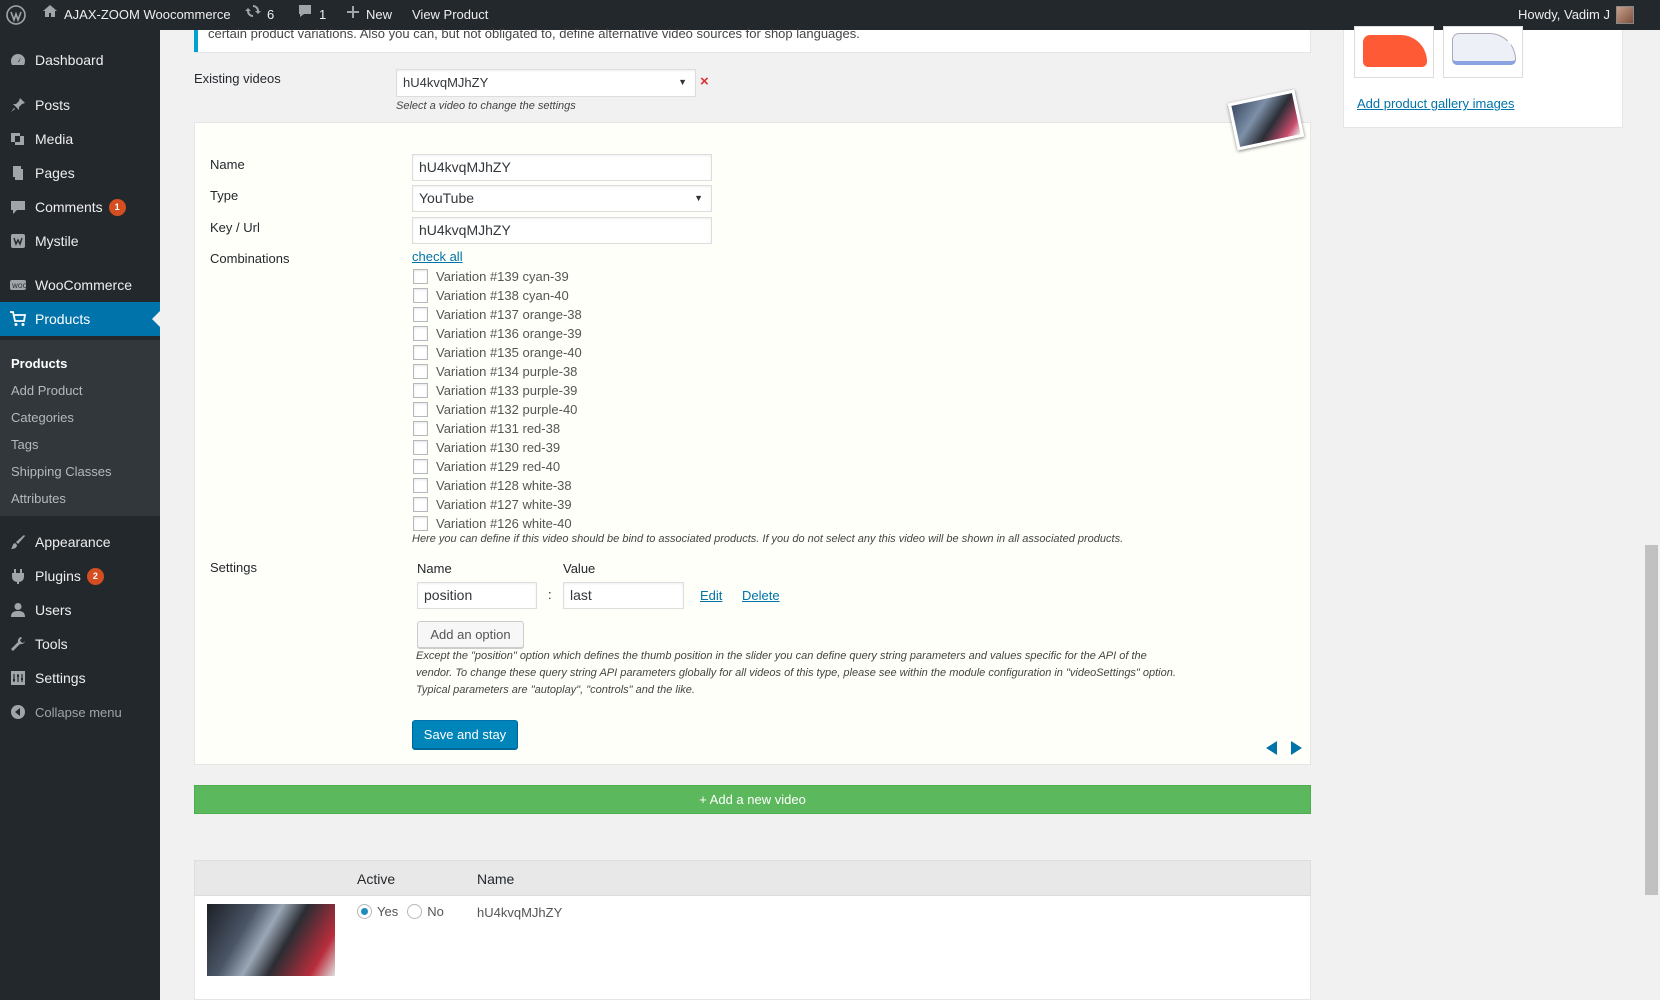  Describe the element at coordinates (38, 498) in the screenshot. I see `submenu-attributes: Attributes` at that location.